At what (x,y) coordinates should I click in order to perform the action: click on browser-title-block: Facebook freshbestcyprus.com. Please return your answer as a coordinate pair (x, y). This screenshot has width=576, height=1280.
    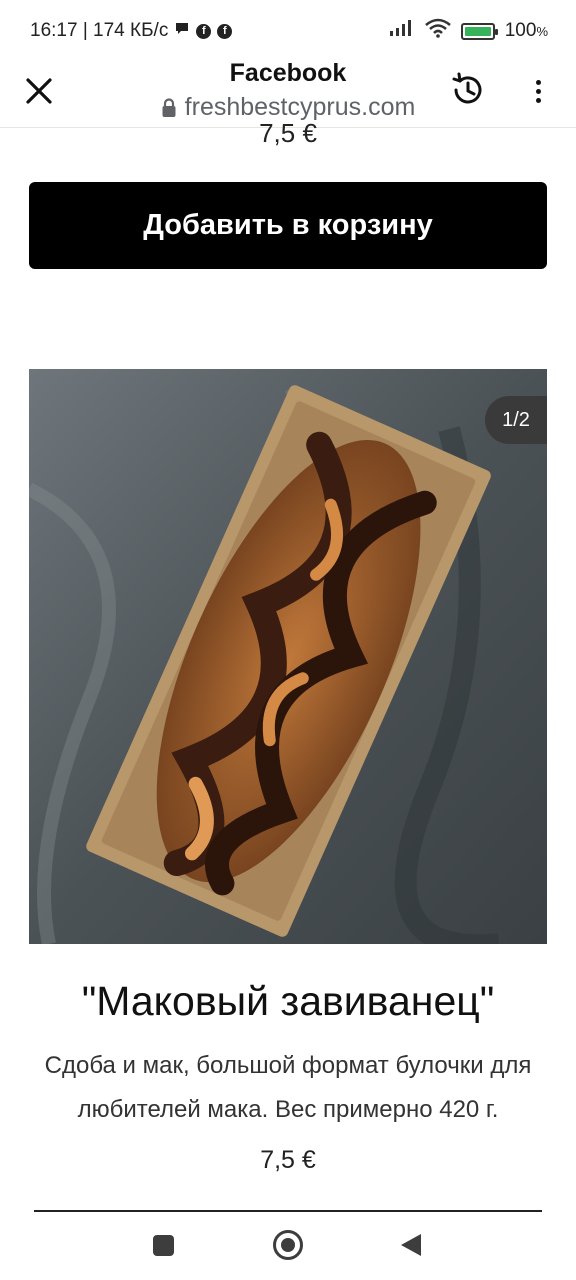
    Looking at the image, I should click on (288, 90).